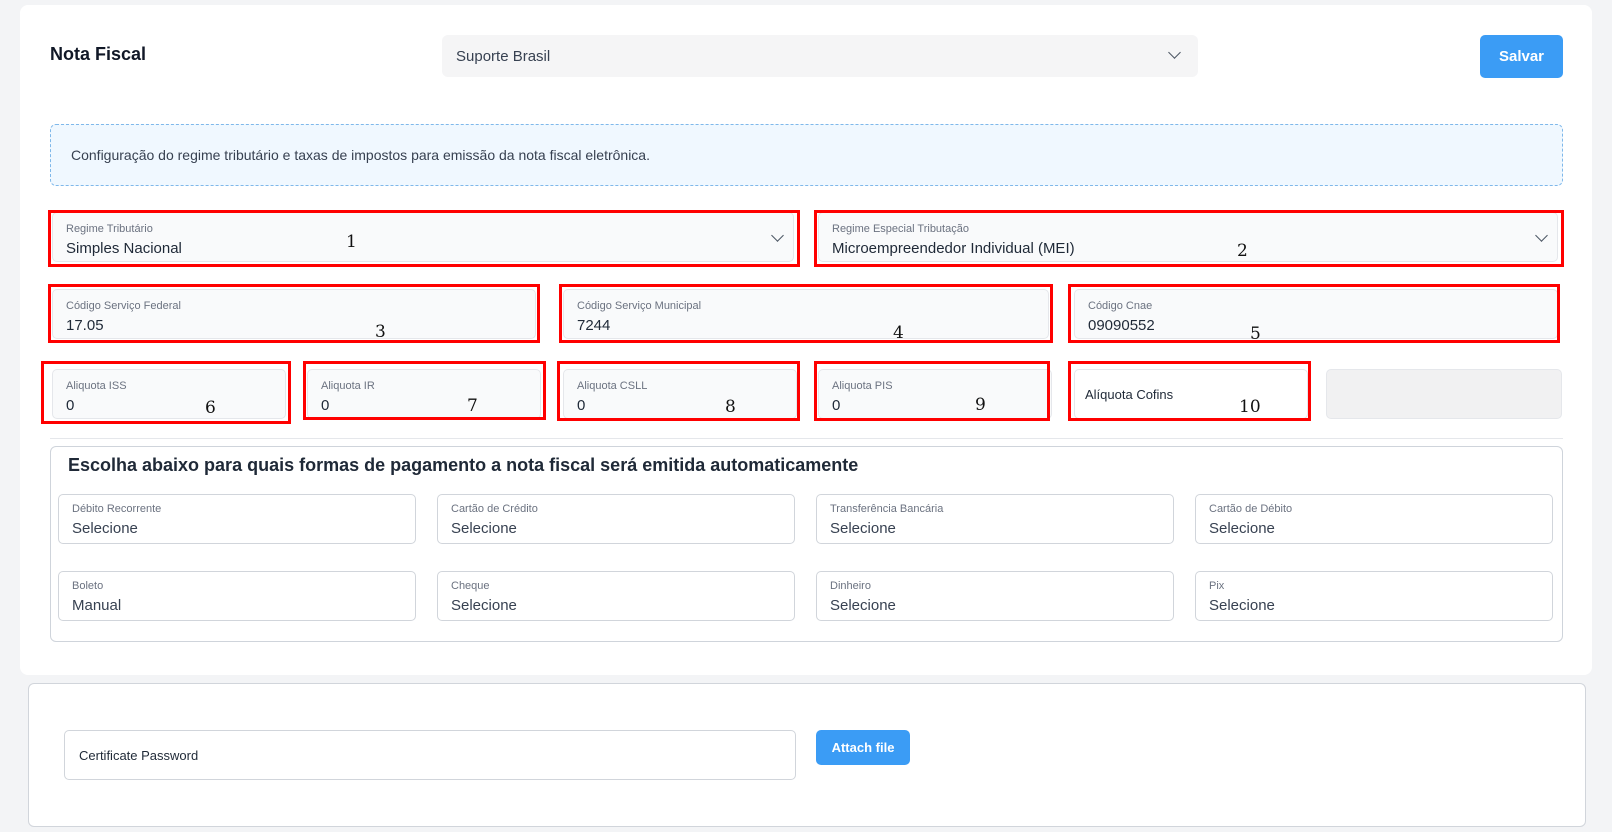  I want to click on annotation-number-2: 2, so click(1242, 251).